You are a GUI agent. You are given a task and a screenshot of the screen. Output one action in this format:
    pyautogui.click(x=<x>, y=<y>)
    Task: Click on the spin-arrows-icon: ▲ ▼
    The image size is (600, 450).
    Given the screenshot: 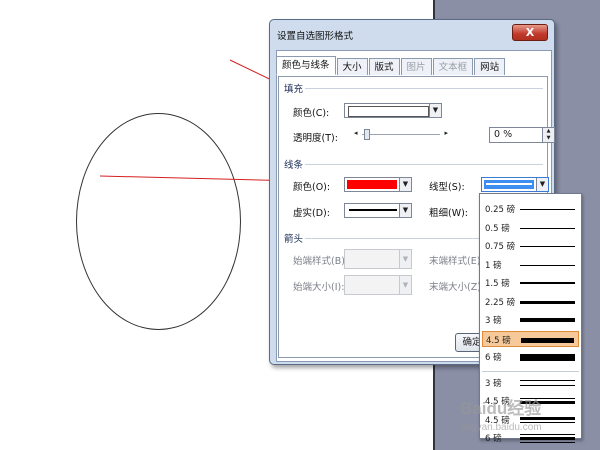 What is the action you would take?
    pyautogui.click(x=548, y=135)
    